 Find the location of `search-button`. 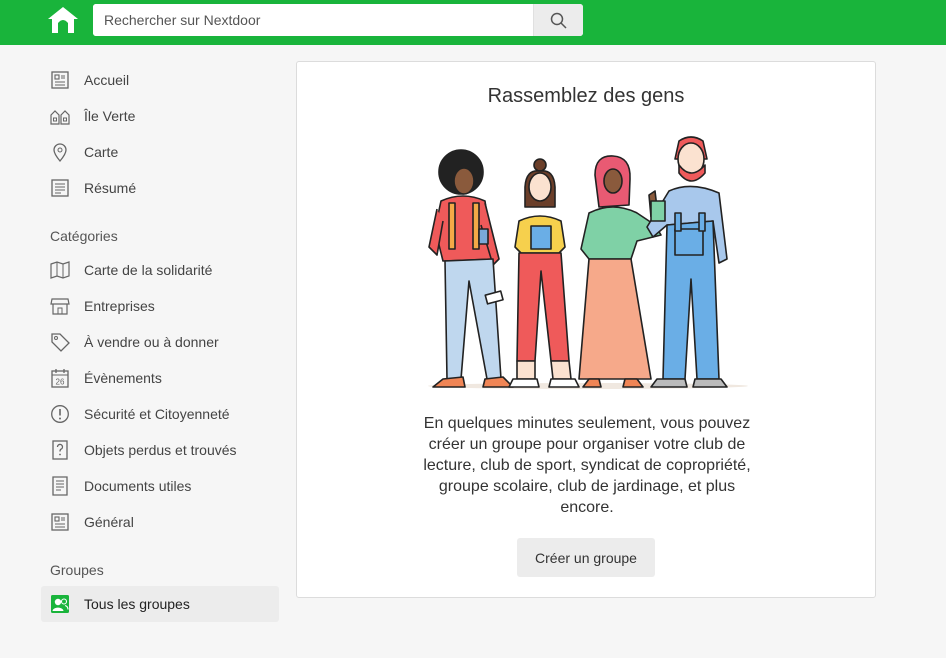

search-button is located at coordinates (558, 20).